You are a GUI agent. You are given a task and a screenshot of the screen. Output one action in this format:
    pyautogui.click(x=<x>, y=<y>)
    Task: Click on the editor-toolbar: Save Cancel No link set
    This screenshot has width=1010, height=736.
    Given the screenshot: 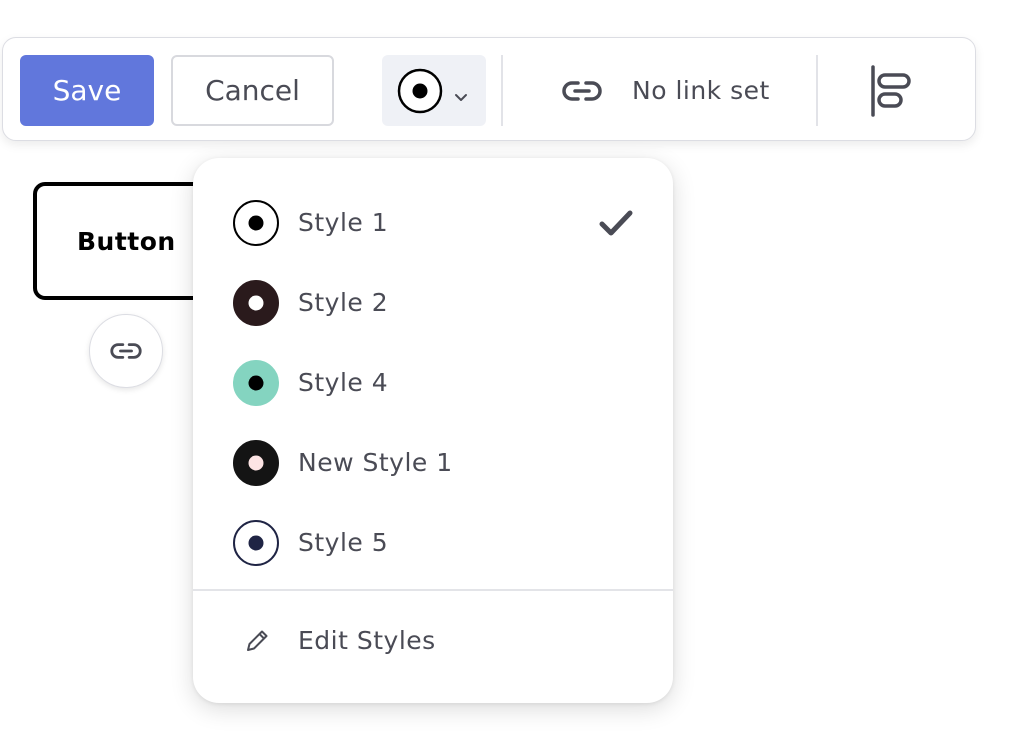 What is the action you would take?
    pyautogui.click(x=489, y=89)
    